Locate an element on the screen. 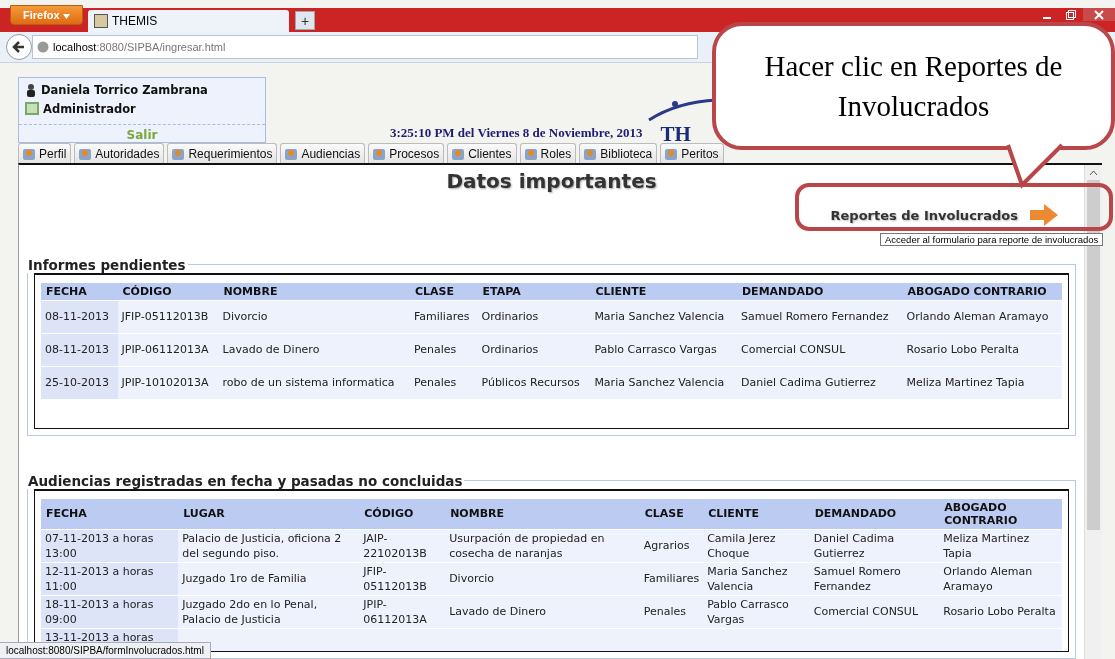  section-title: Audiencias registradas en fecha y pasadas no concluidas is located at coordinates (245, 480).